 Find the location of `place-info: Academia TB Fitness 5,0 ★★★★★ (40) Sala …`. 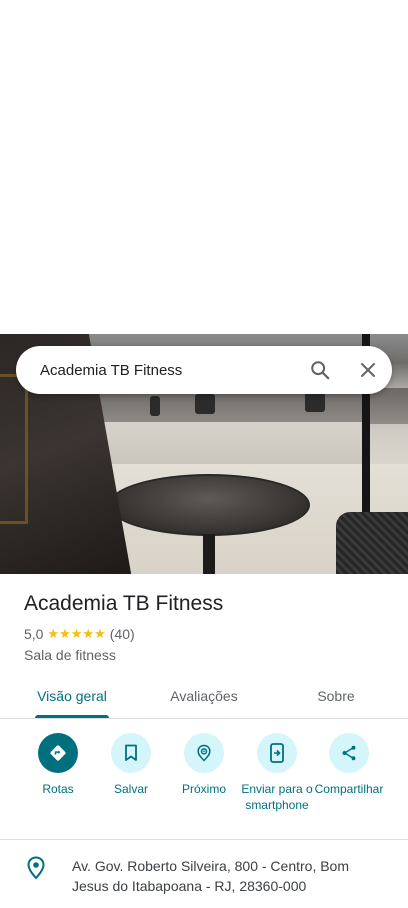

place-info: Academia TB Fitness 5,0 ★★★★★ (40) Sala … is located at coordinates (209, 626).